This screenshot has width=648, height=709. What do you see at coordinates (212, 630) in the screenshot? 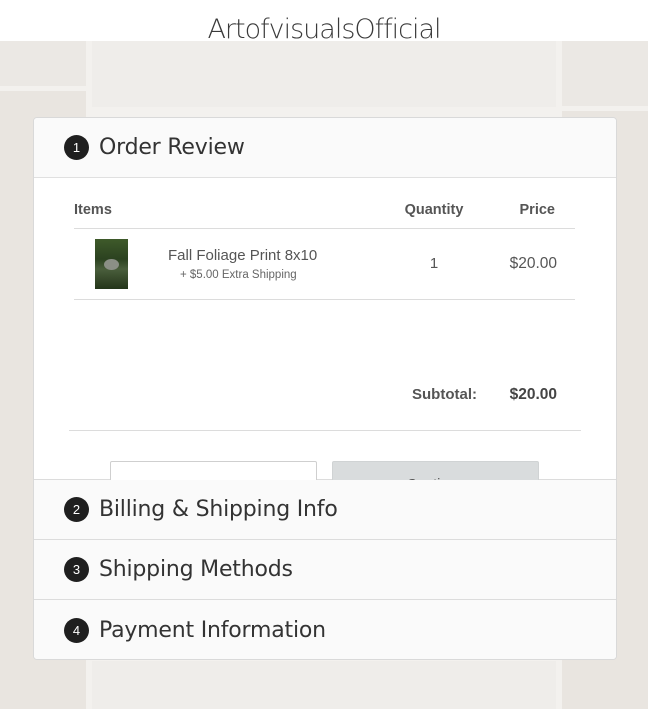
I see `step-title: Payment Information` at bounding box center [212, 630].